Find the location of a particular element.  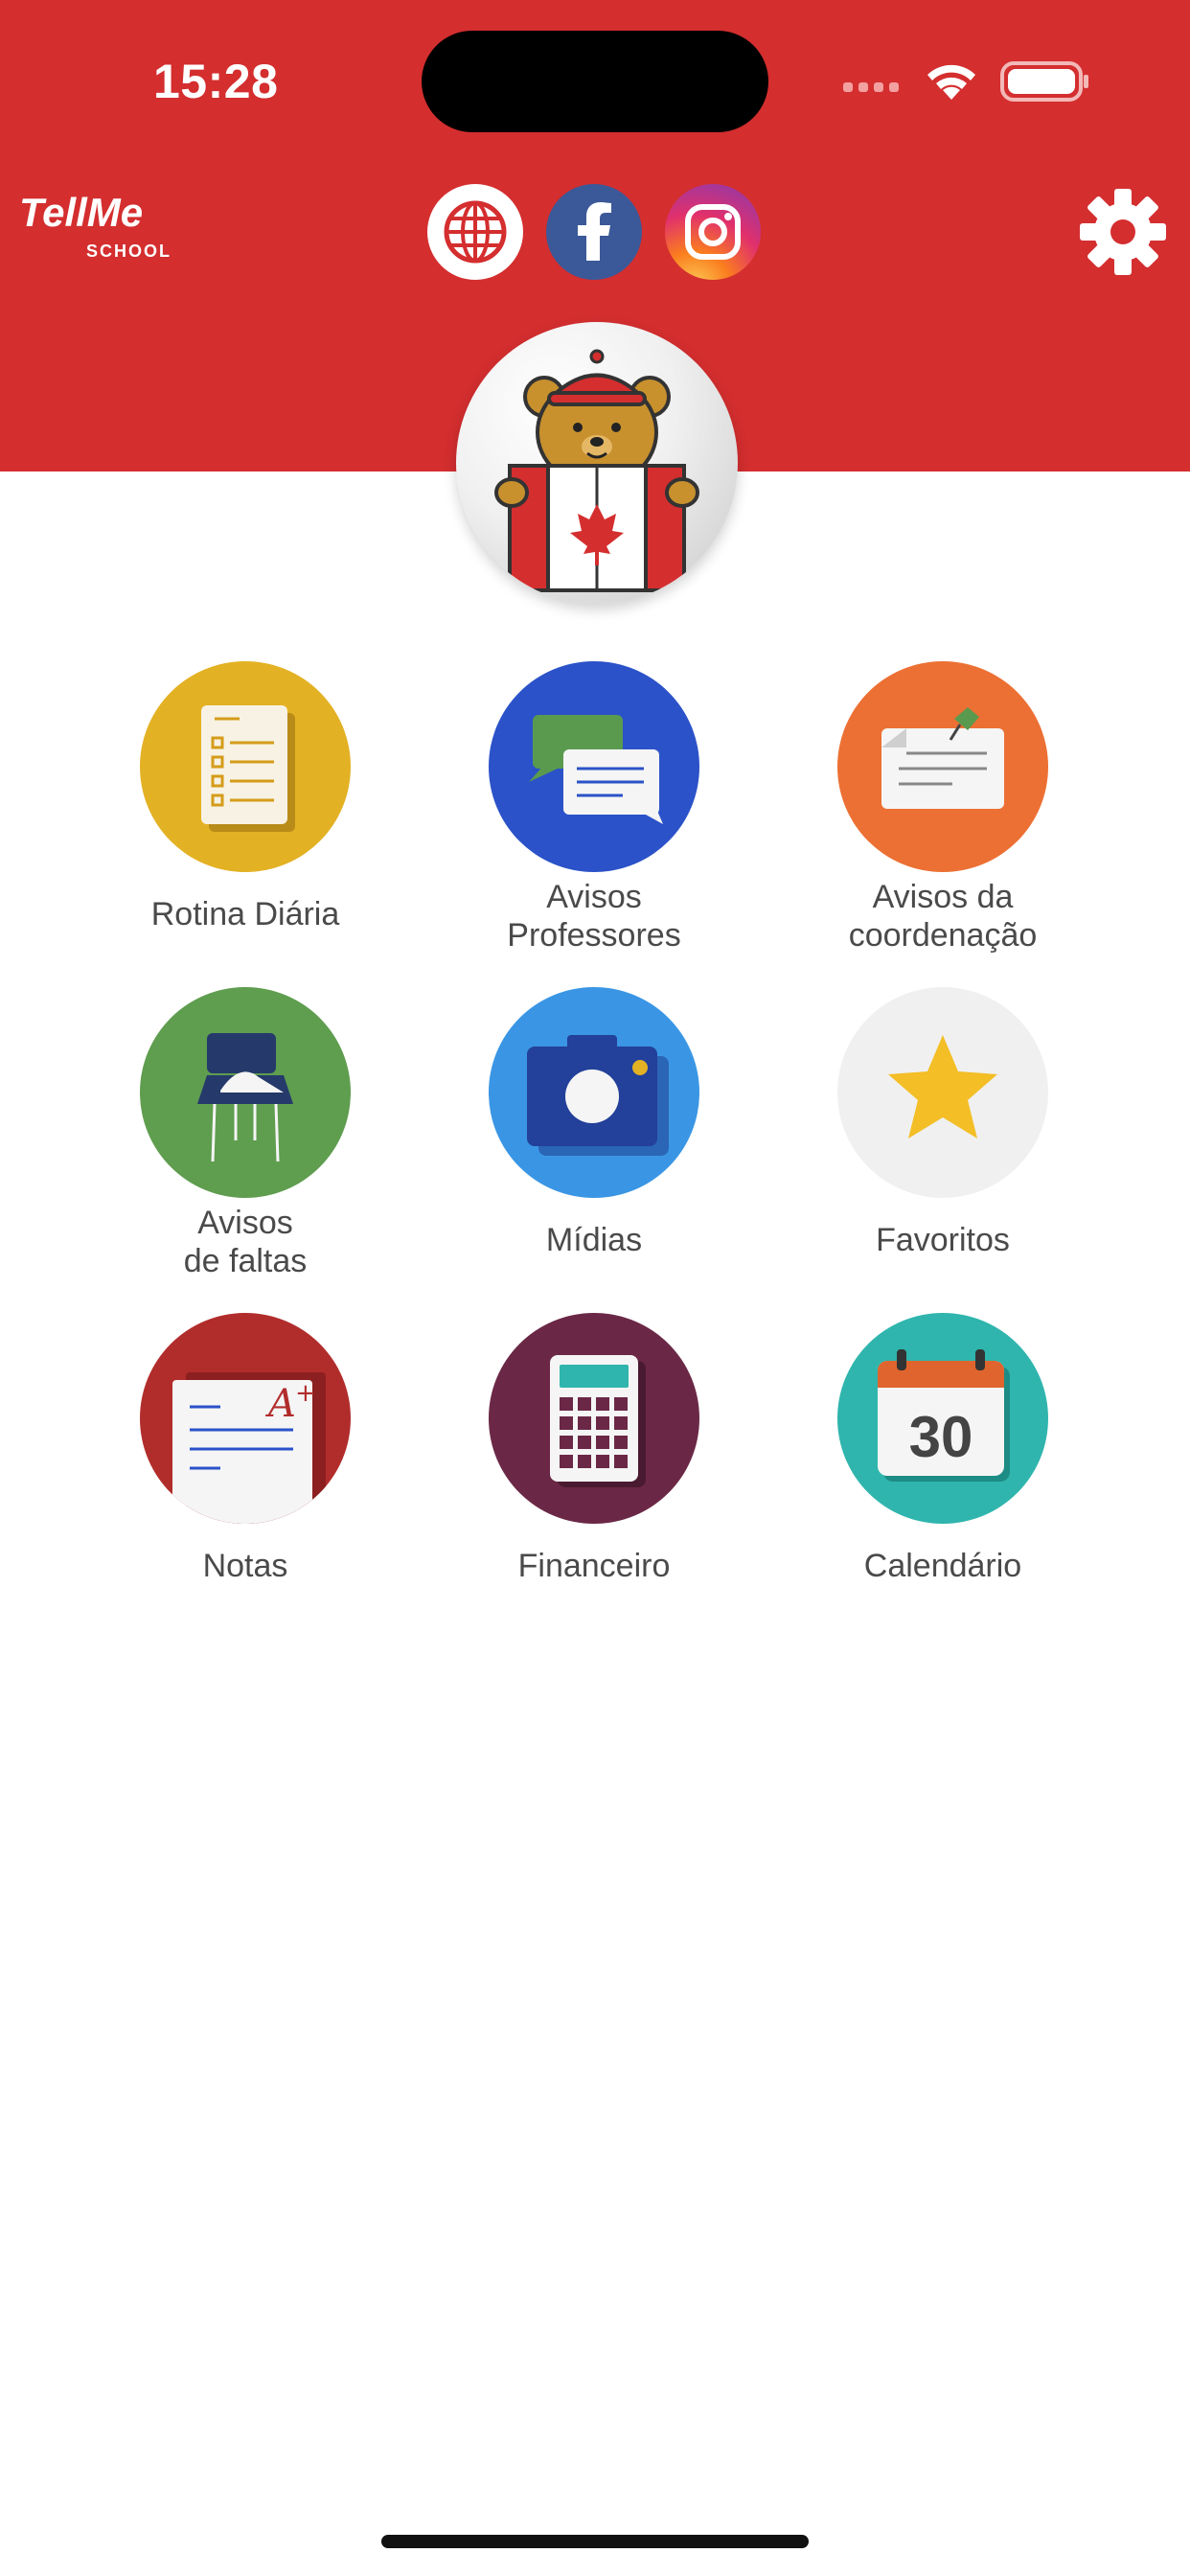

facebook-button is located at coordinates (594, 232).